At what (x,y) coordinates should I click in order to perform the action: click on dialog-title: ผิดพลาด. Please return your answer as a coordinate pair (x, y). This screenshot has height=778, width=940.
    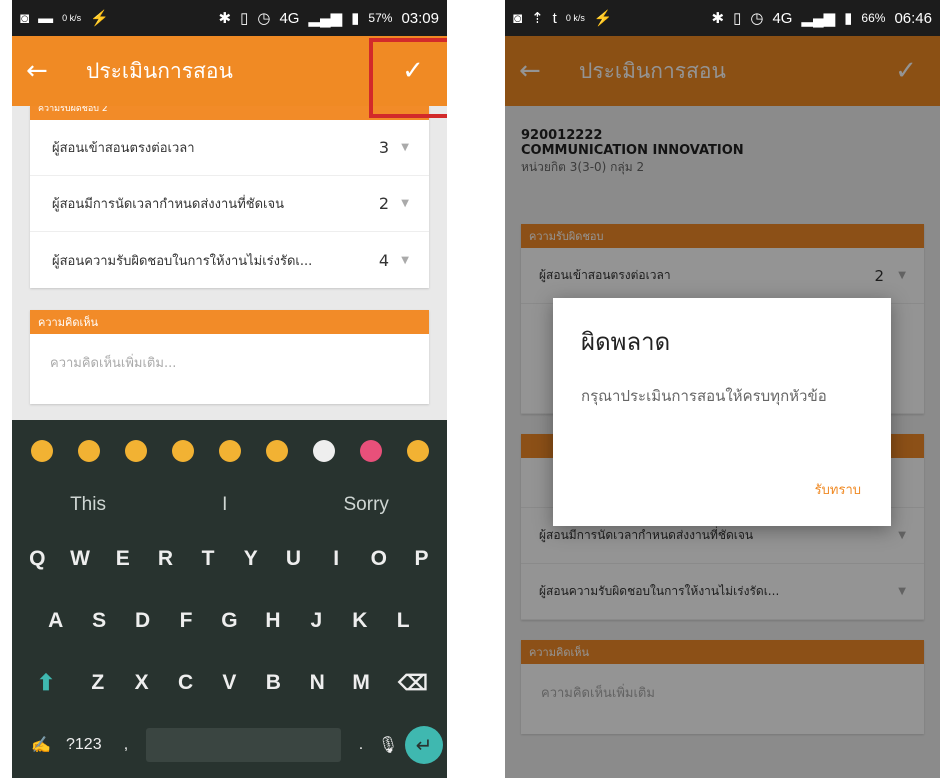
    Looking at the image, I should click on (626, 342).